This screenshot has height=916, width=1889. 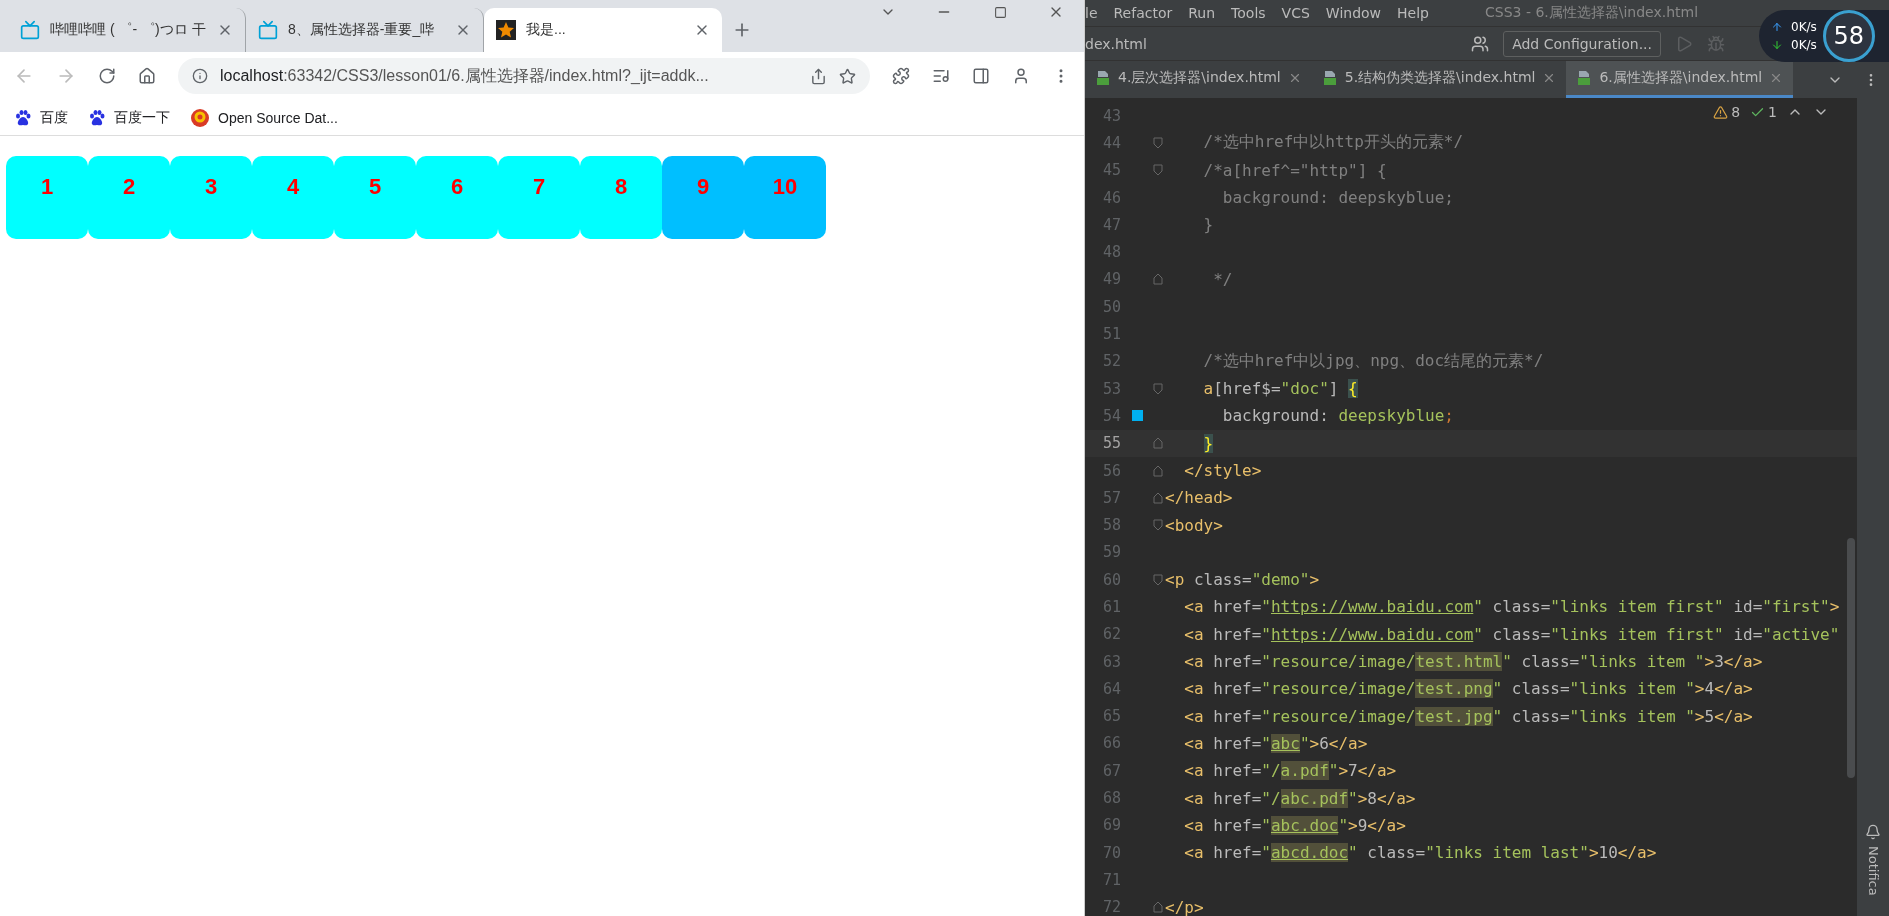 What do you see at coordinates (1248, 13) in the screenshot?
I see `menu-item: Tools` at bounding box center [1248, 13].